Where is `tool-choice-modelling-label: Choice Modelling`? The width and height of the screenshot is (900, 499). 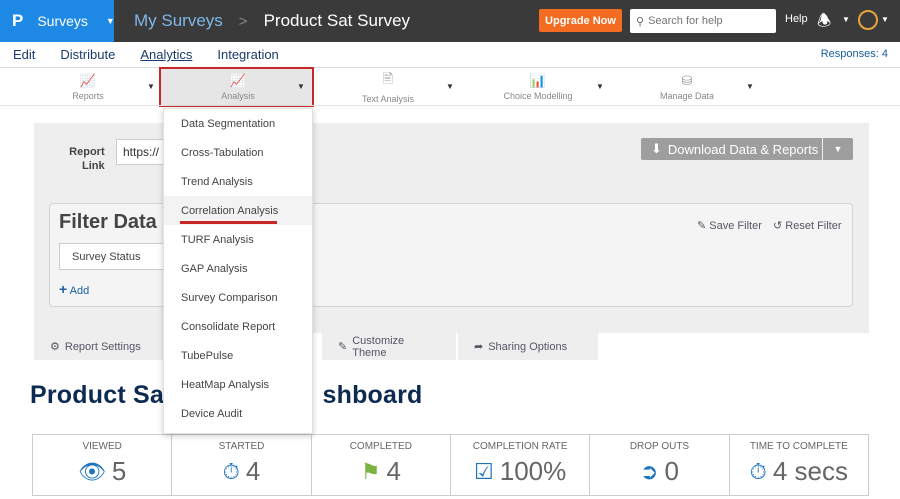 tool-choice-modelling-label: Choice Modelling is located at coordinates (538, 96).